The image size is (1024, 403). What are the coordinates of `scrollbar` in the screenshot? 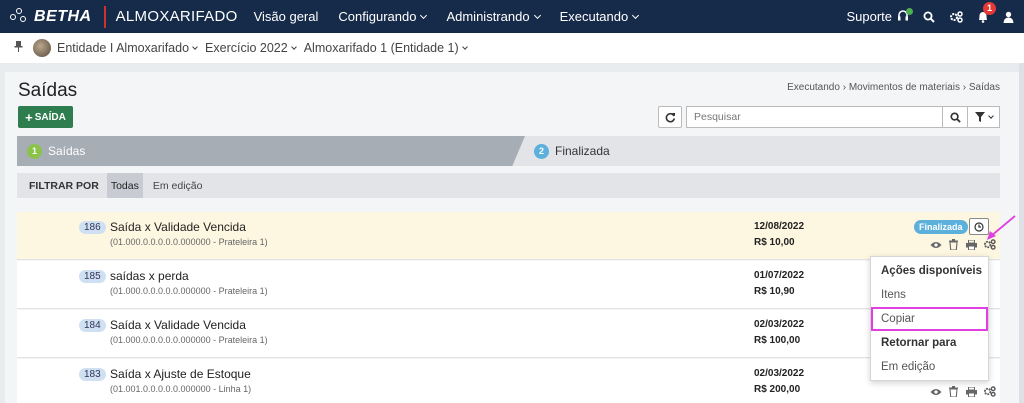 It's located at (1021, 233).